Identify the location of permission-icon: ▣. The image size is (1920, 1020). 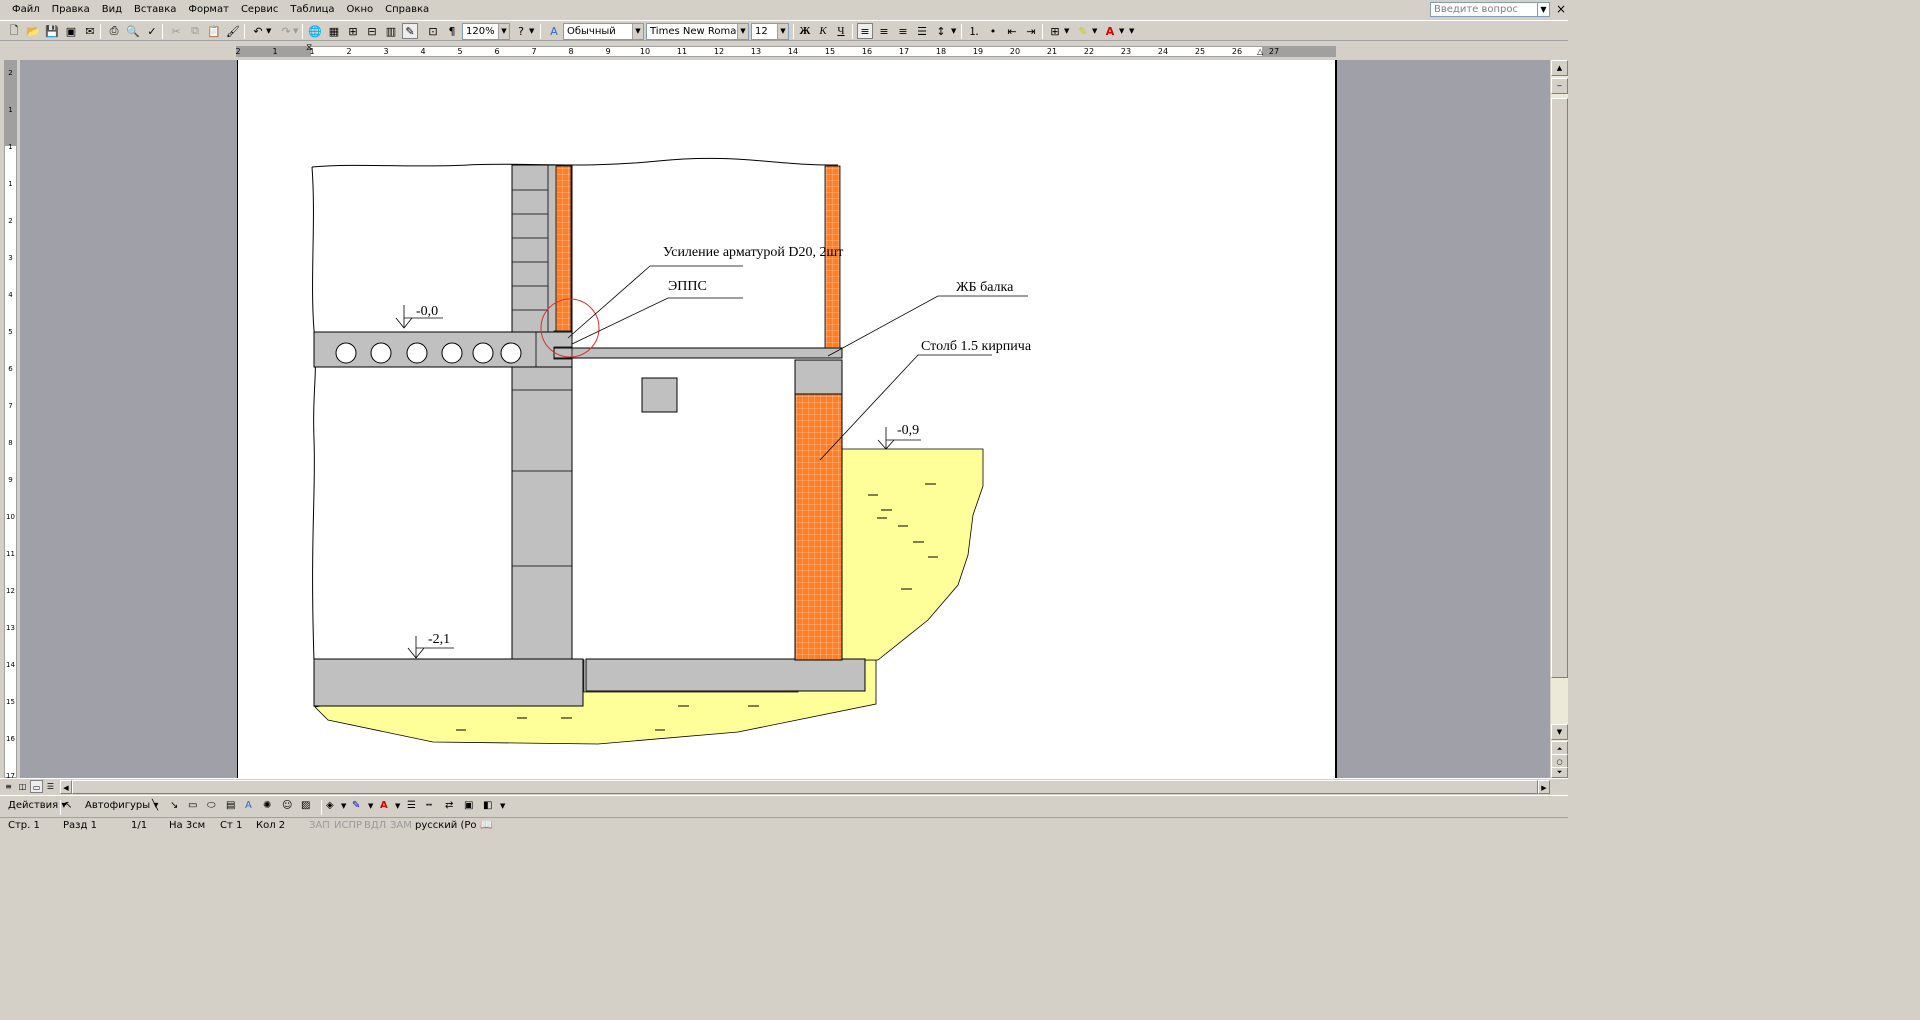
(71, 31).